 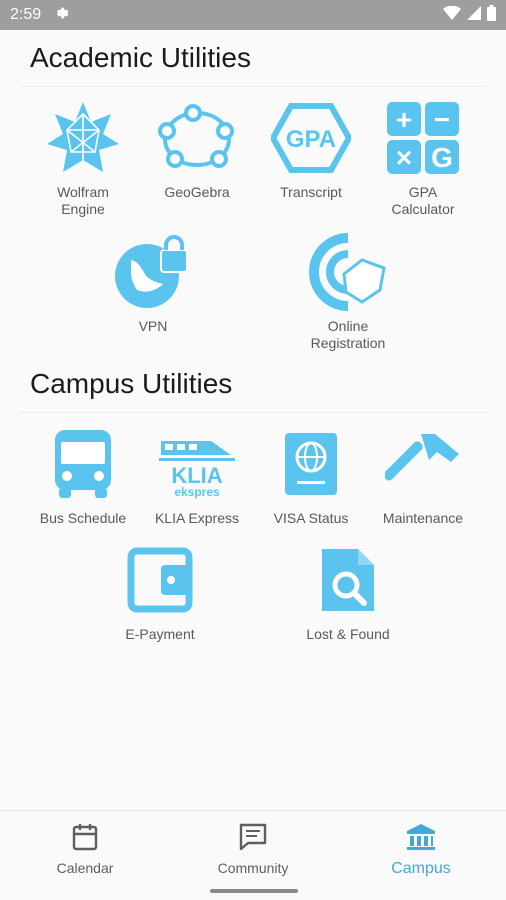 What do you see at coordinates (311, 192) in the screenshot?
I see `tile-label: Transcript` at bounding box center [311, 192].